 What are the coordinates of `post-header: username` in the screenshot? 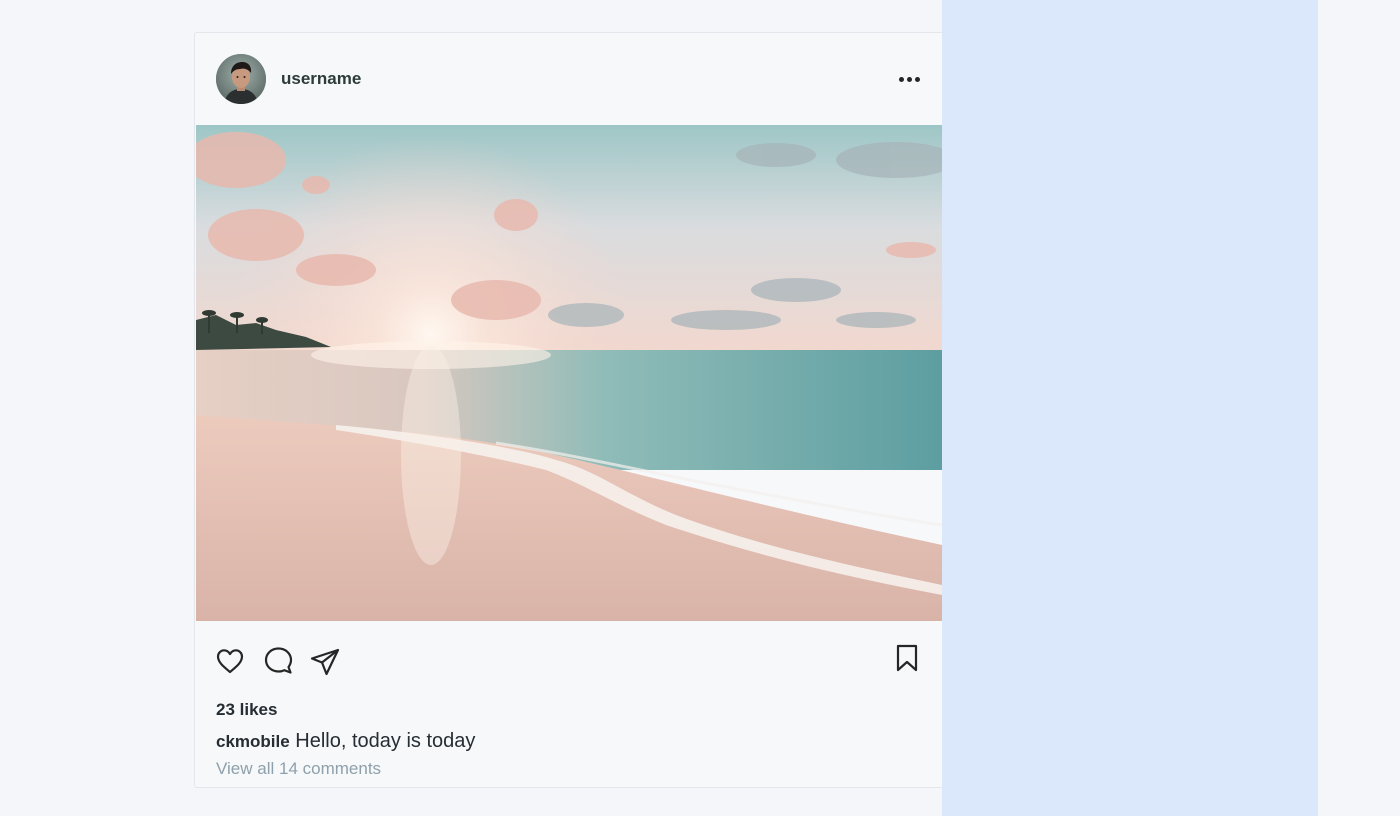 It's located at (568, 79).